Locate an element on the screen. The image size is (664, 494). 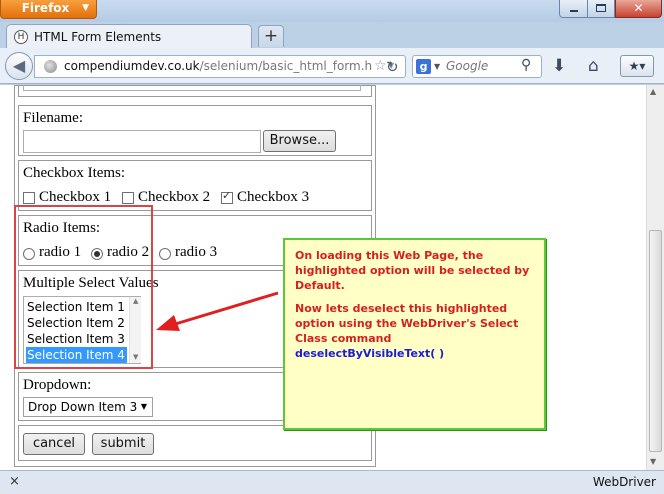
comments-textarea is located at coordinates (192, 88).